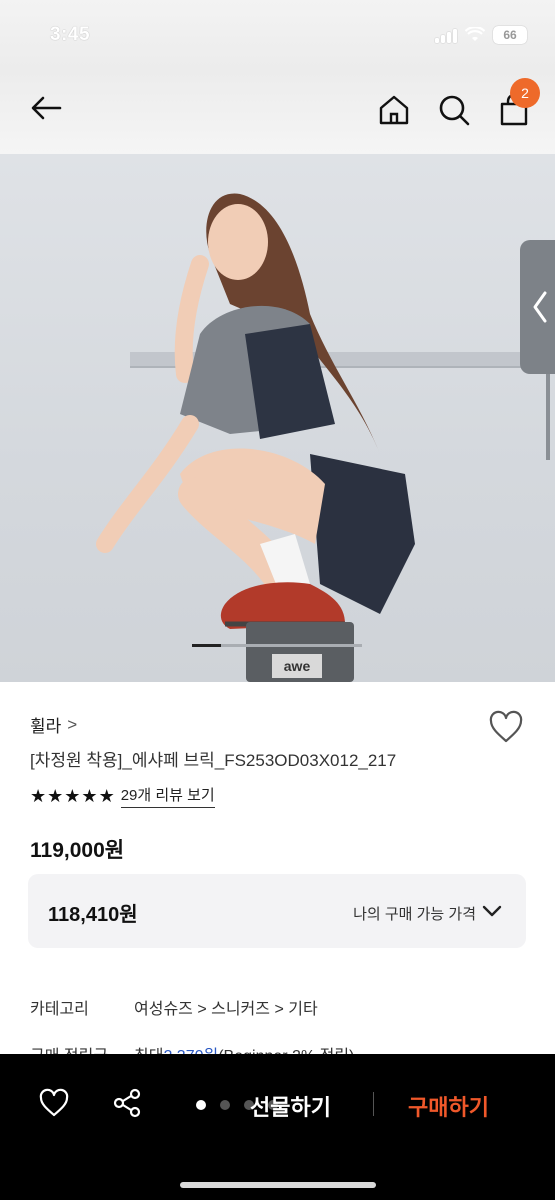 The image size is (555, 1200). What do you see at coordinates (373, 1104) in the screenshot?
I see `divider` at bounding box center [373, 1104].